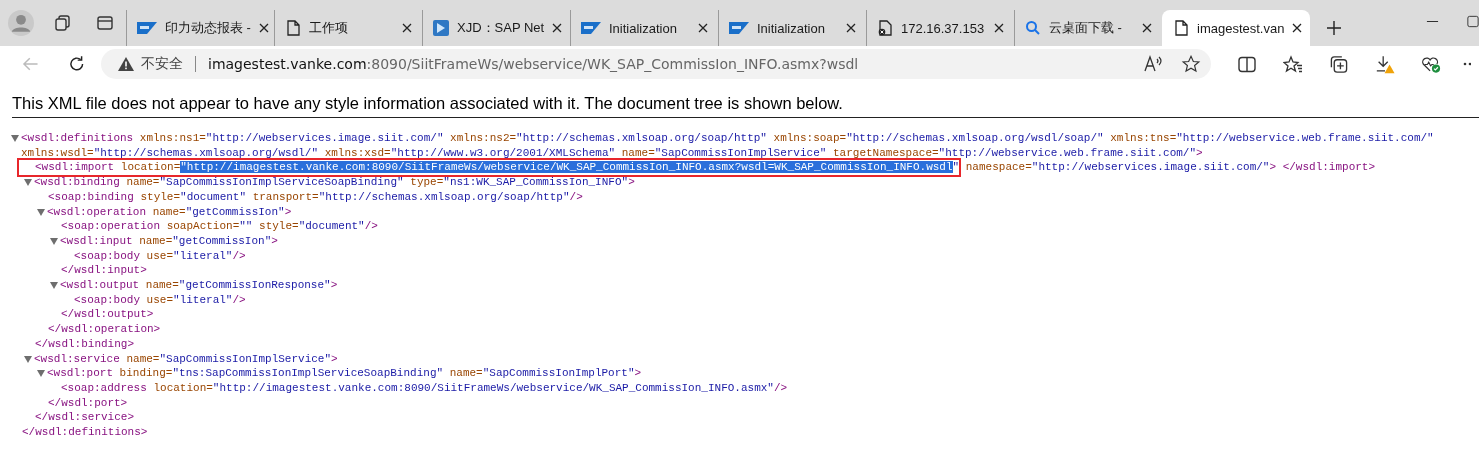 The width and height of the screenshot is (1479, 461). Describe the element at coordinates (533, 64) in the screenshot. I see `url-text: imagestest.vanke.com:8090/SiitFrameWs/webservice/WK_SAP_CommissIon_INFO.asmx?wsdl` at that location.